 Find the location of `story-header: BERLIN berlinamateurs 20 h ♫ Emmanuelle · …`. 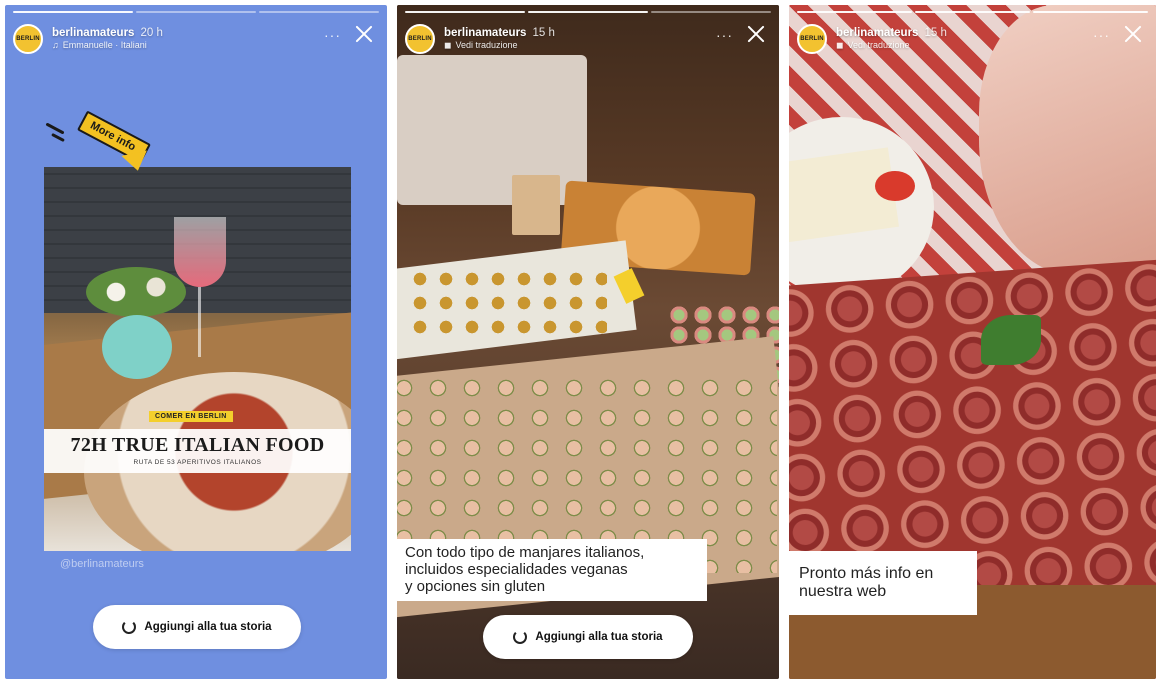

story-header: BERLIN berlinamateurs 20 h ♫ Emmanuelle · … is located at coordinates (196, 39).